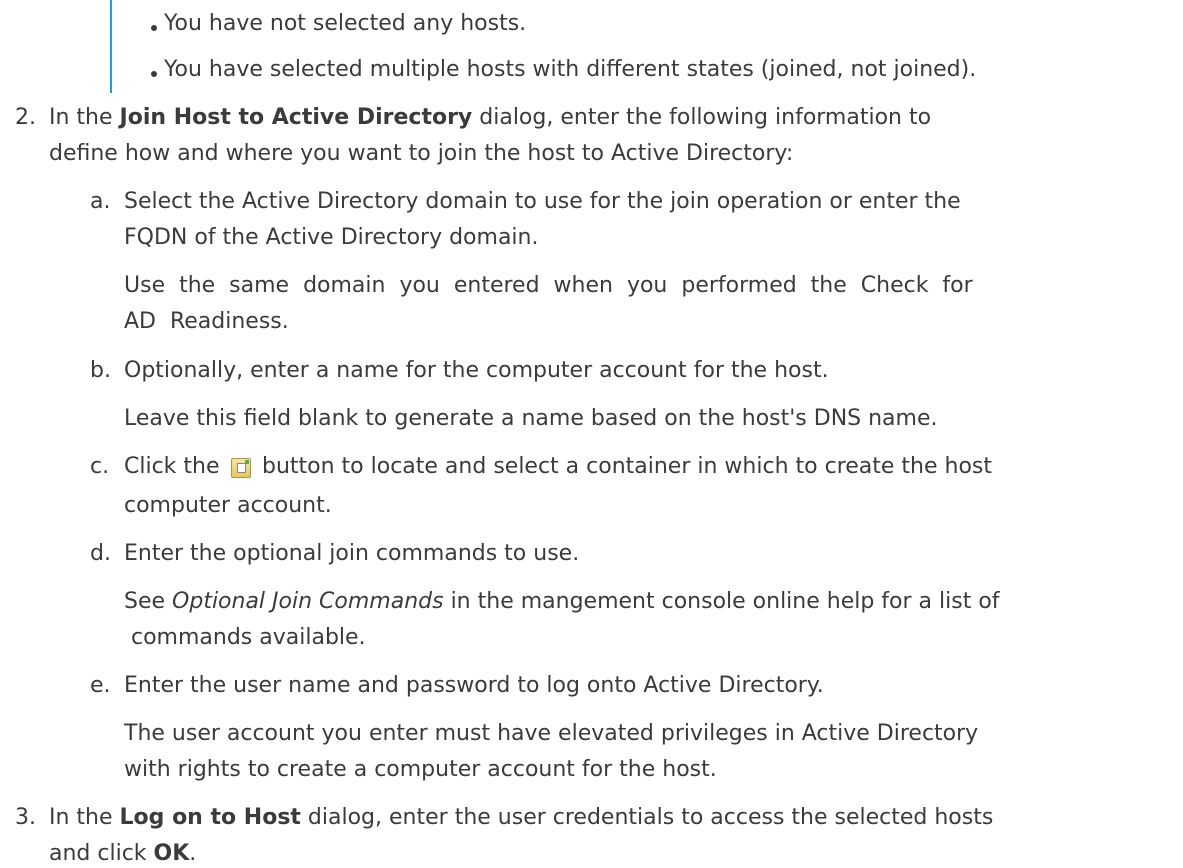 This screenshot has height=868, width=1183. What do you see at coordinates (25, 817) in the screenshot?
I see `step-number: 3.` at bounding box center [25, 817].